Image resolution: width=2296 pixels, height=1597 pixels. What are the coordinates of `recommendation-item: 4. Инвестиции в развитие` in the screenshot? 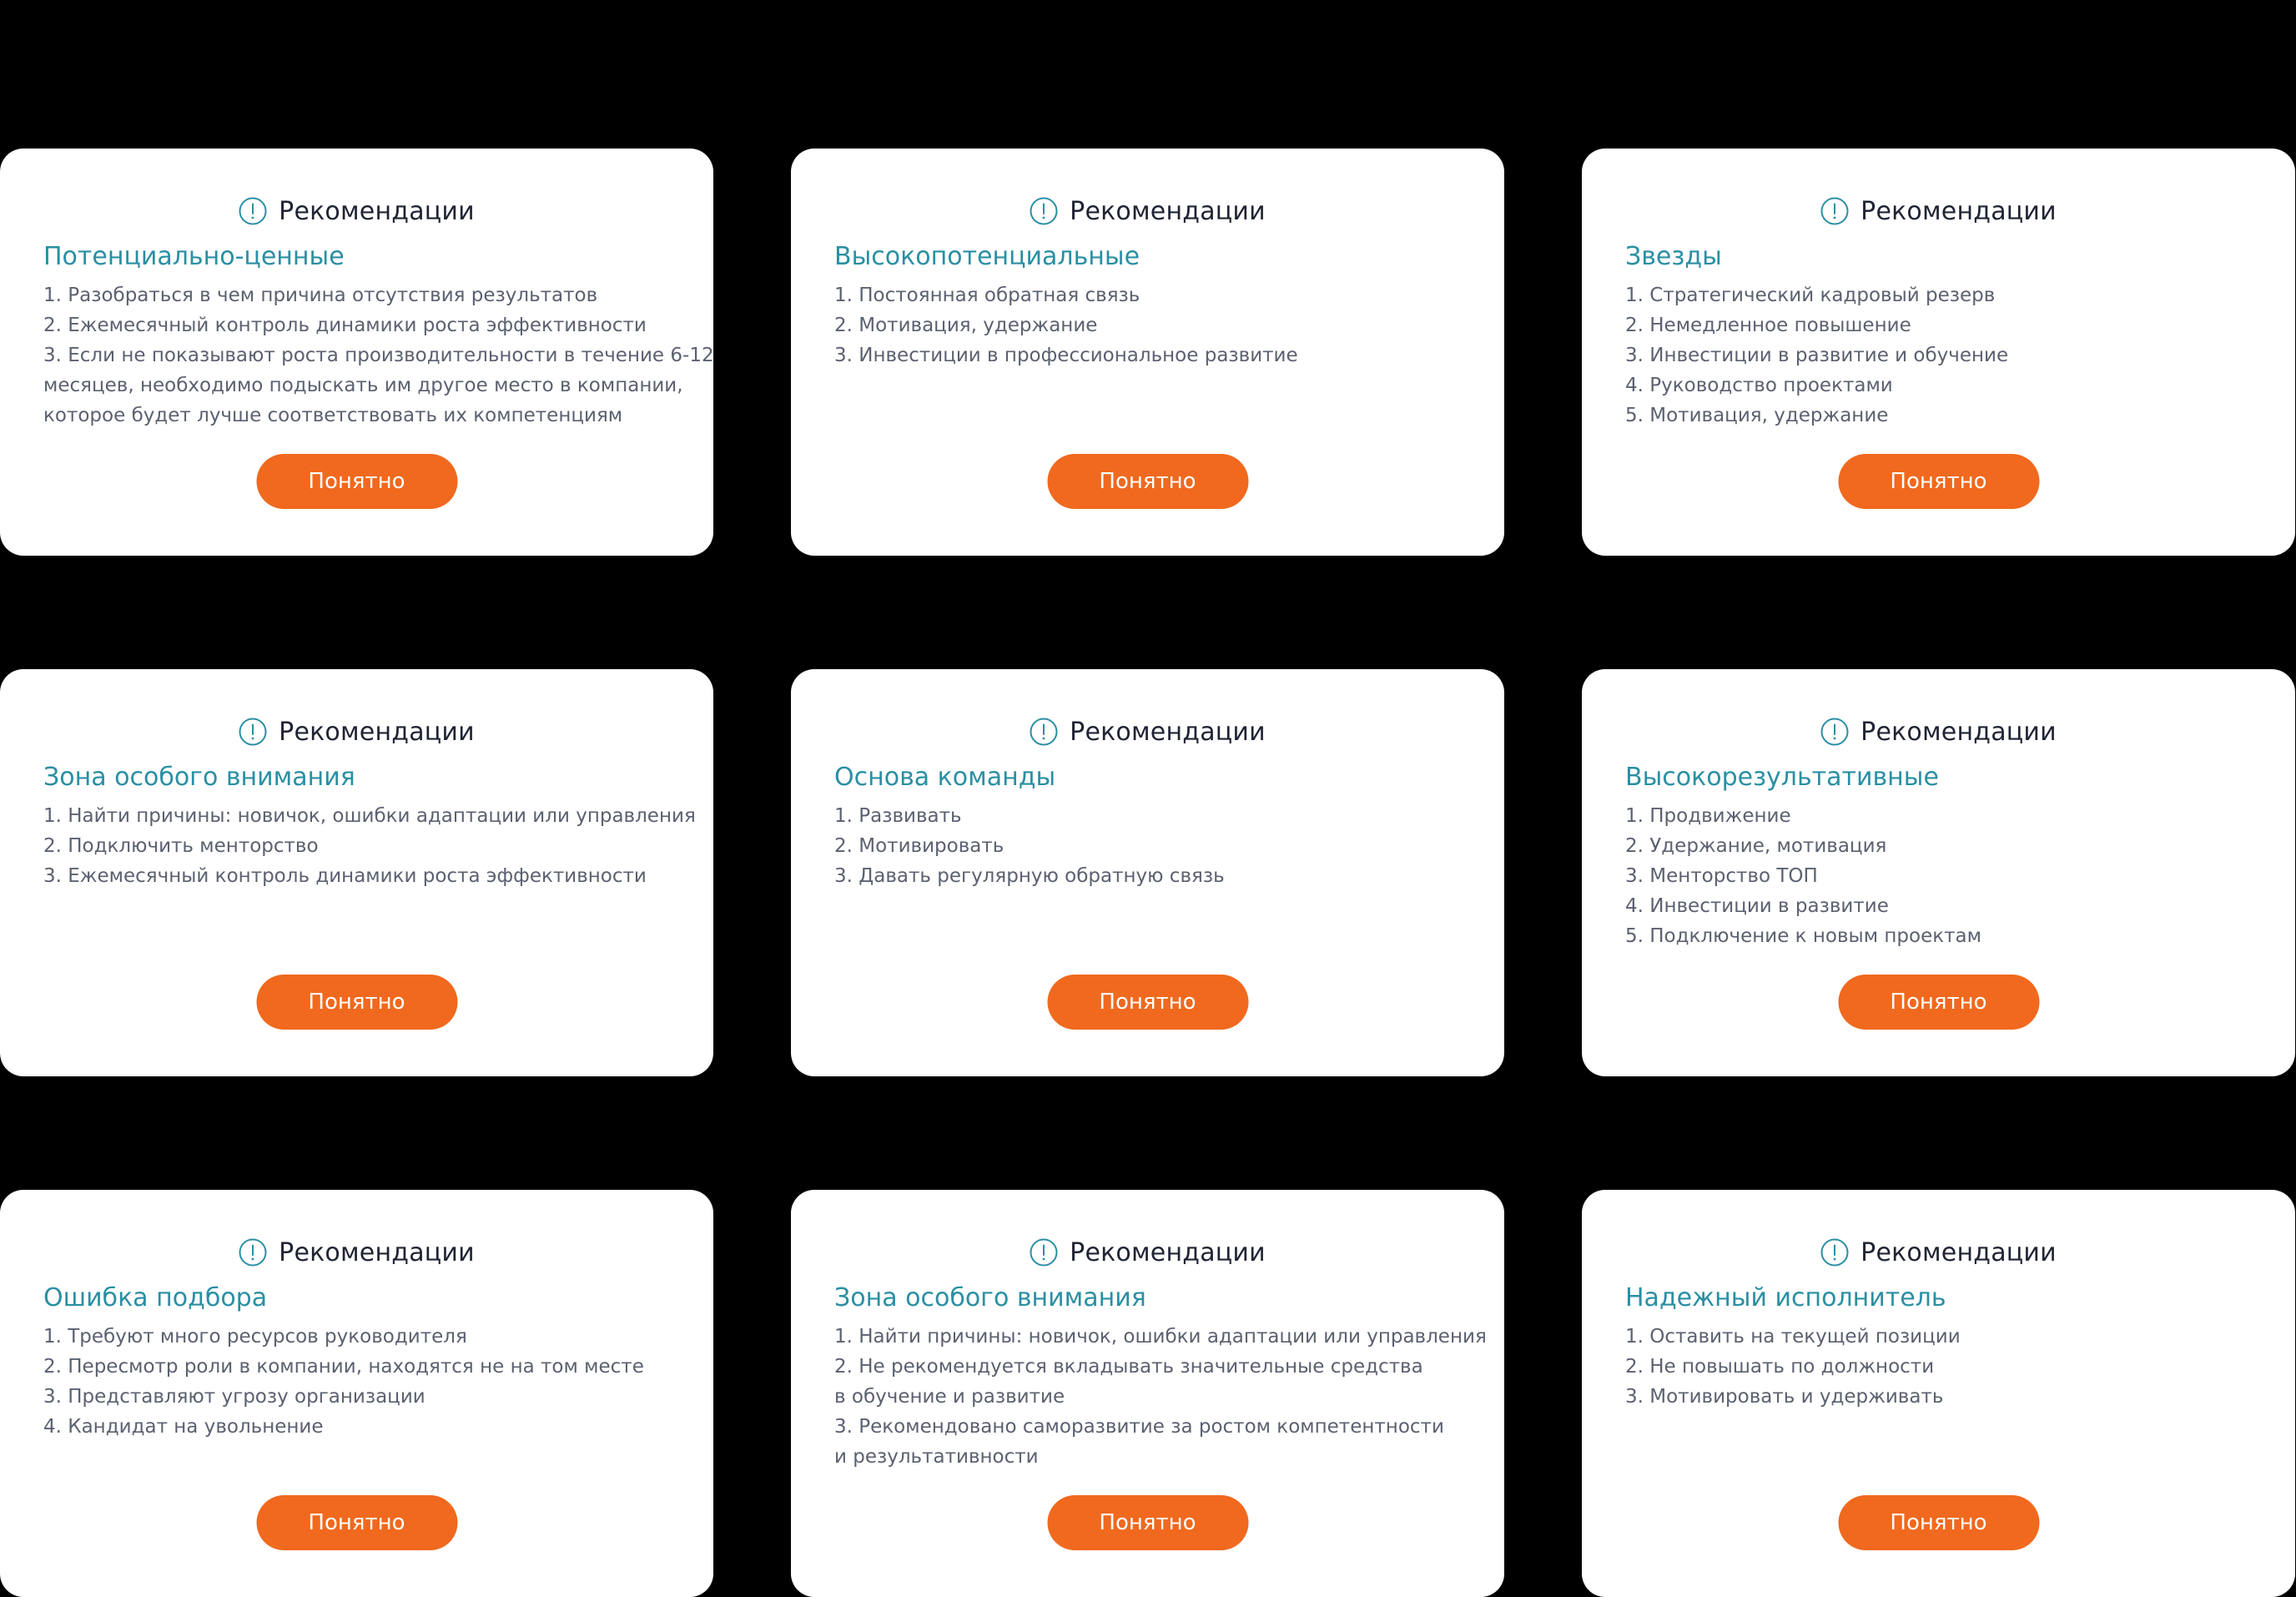 It's located at (1757, 906).